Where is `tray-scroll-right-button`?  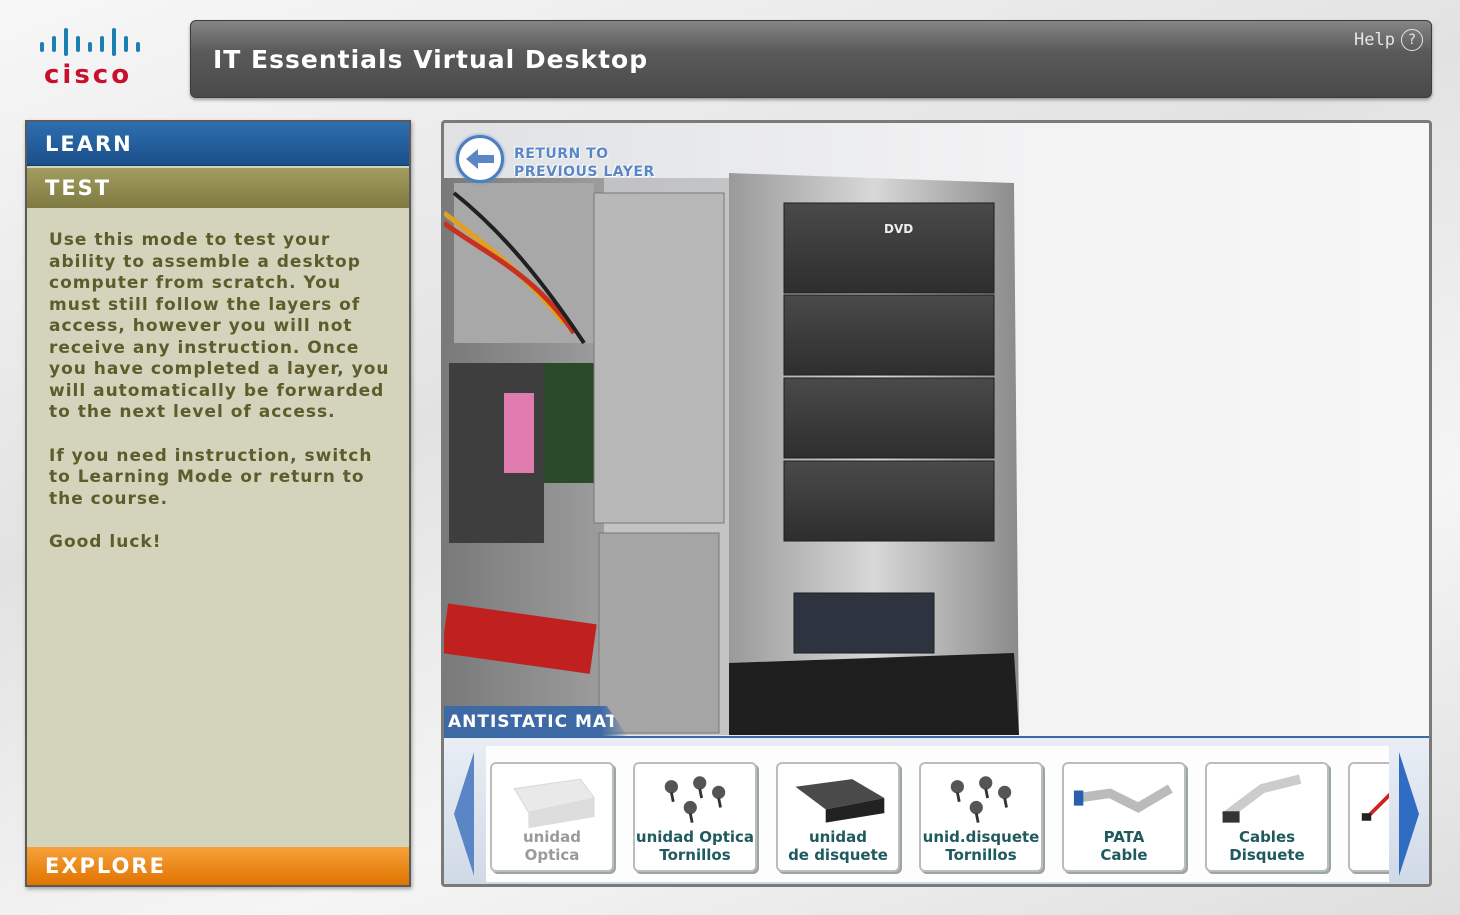 tray-scroll-right-button is located at coordinates (1410, 814).